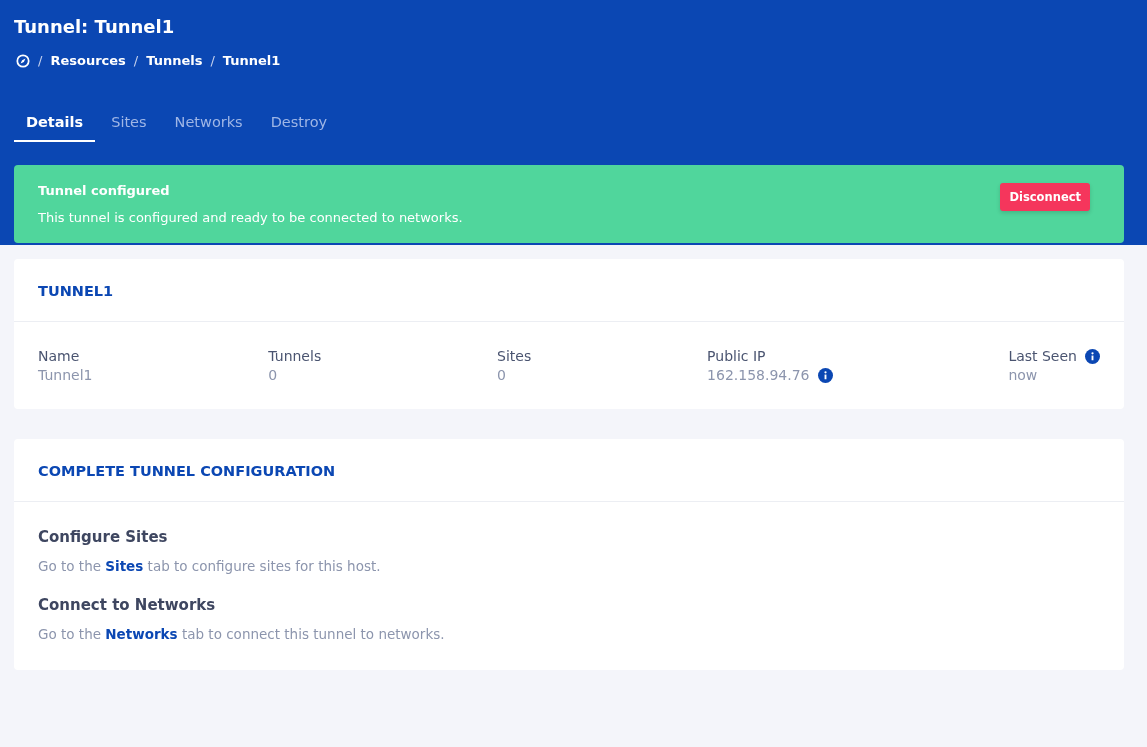 The image size is (1147, 747). I want to click on stat-label: Name, so click(59, 356).